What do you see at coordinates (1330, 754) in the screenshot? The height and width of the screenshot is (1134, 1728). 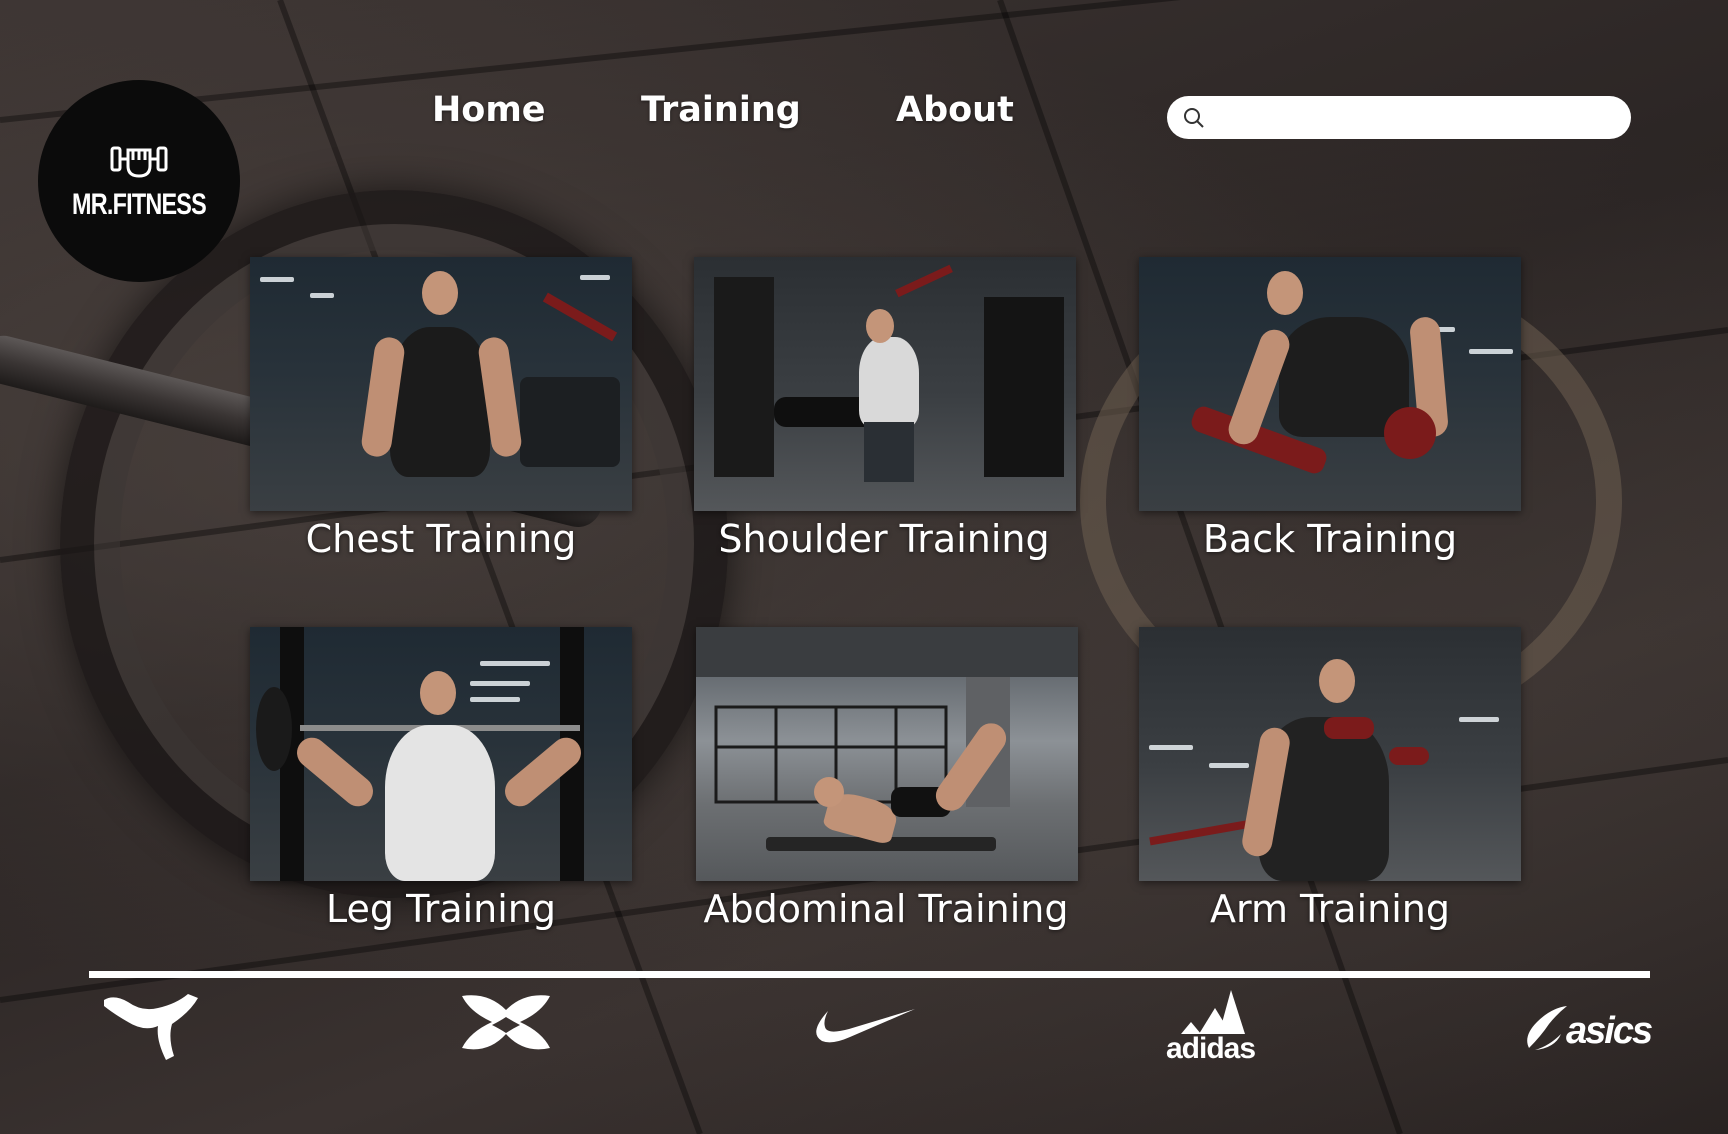 I see `arm-training-photo` at bounding box center [1330, 754].